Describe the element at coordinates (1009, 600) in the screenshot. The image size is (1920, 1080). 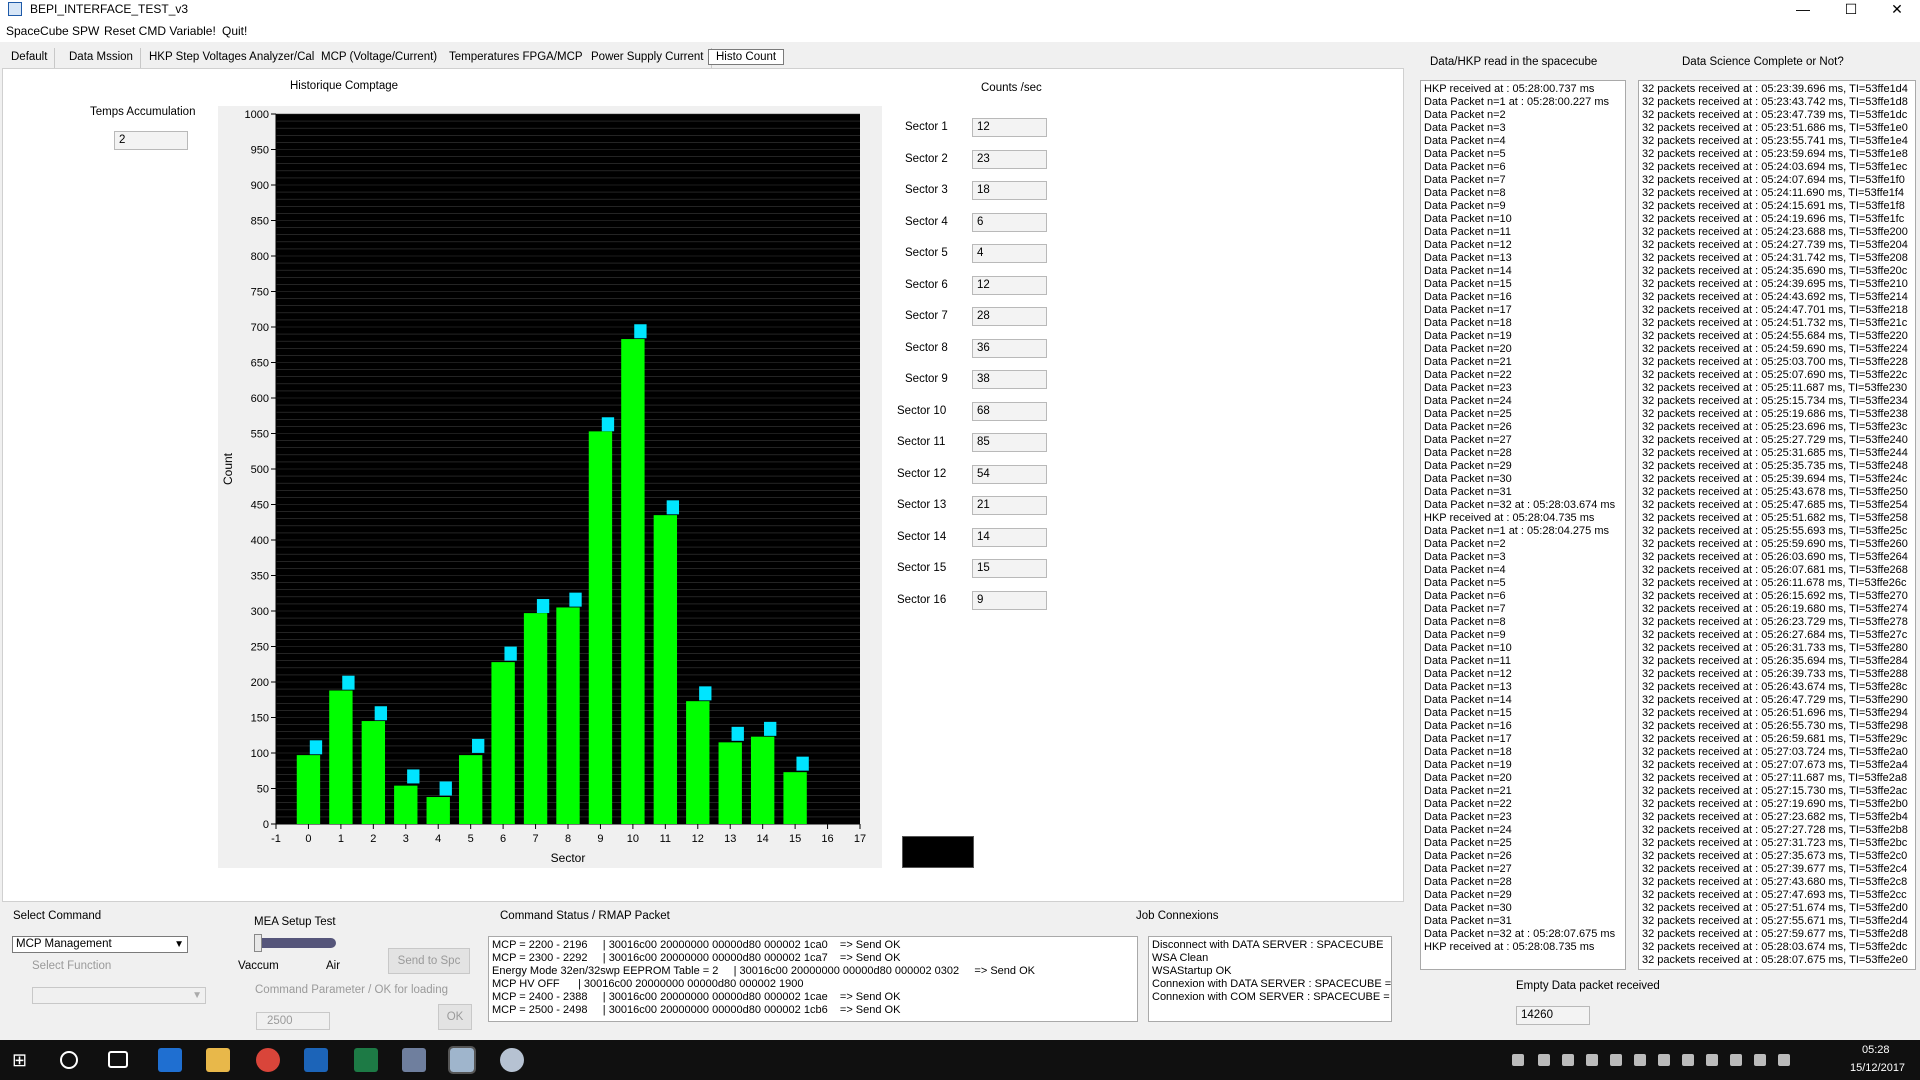
I see `sector-count-field: 9` at that location.